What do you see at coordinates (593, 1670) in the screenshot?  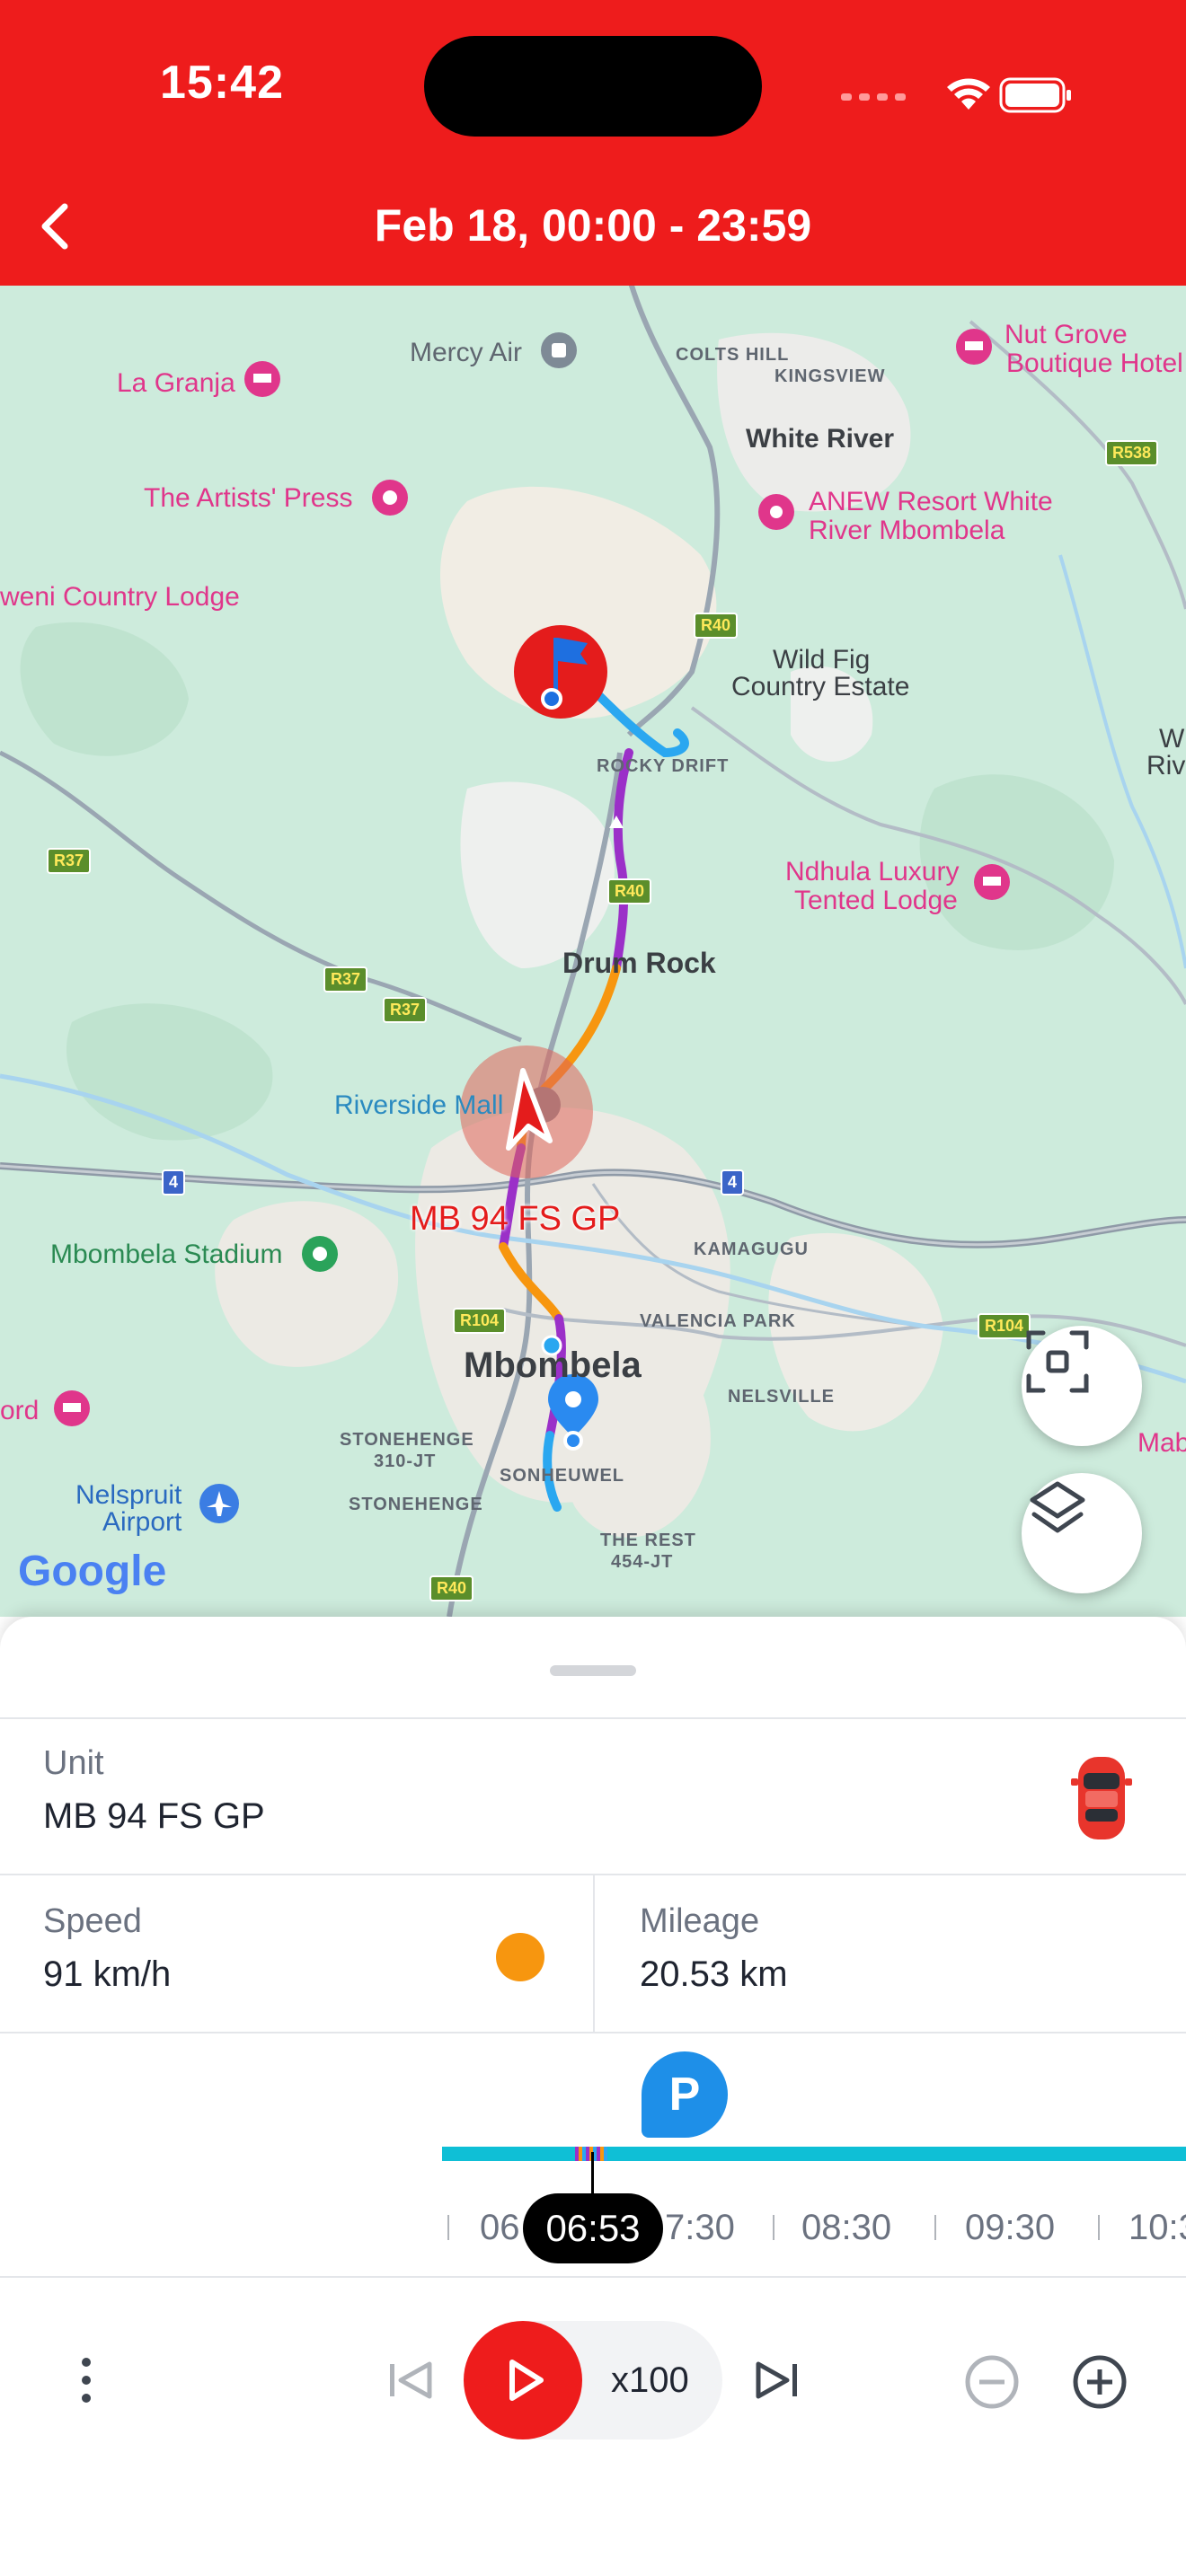 I see `sheet-drag-handle` at bounding box center [593, 1670].